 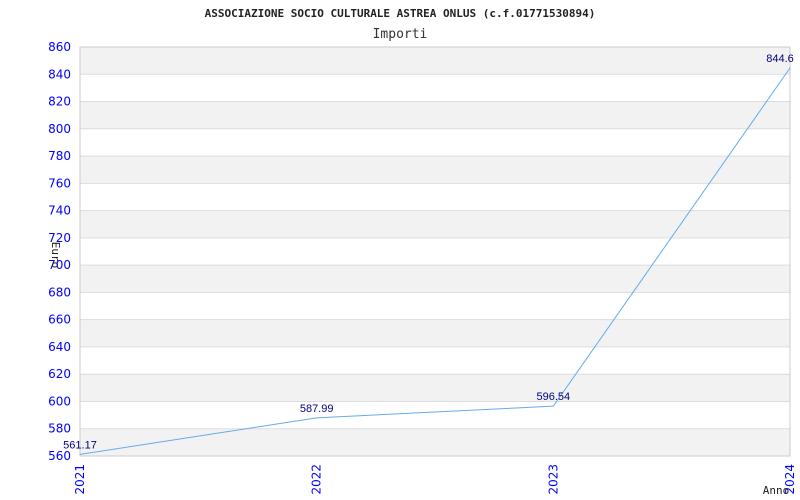 What do you see at coordinates (59, 156) in the screenshot?
I see `y-tick-label: 780` at bounding box center [59, 156].